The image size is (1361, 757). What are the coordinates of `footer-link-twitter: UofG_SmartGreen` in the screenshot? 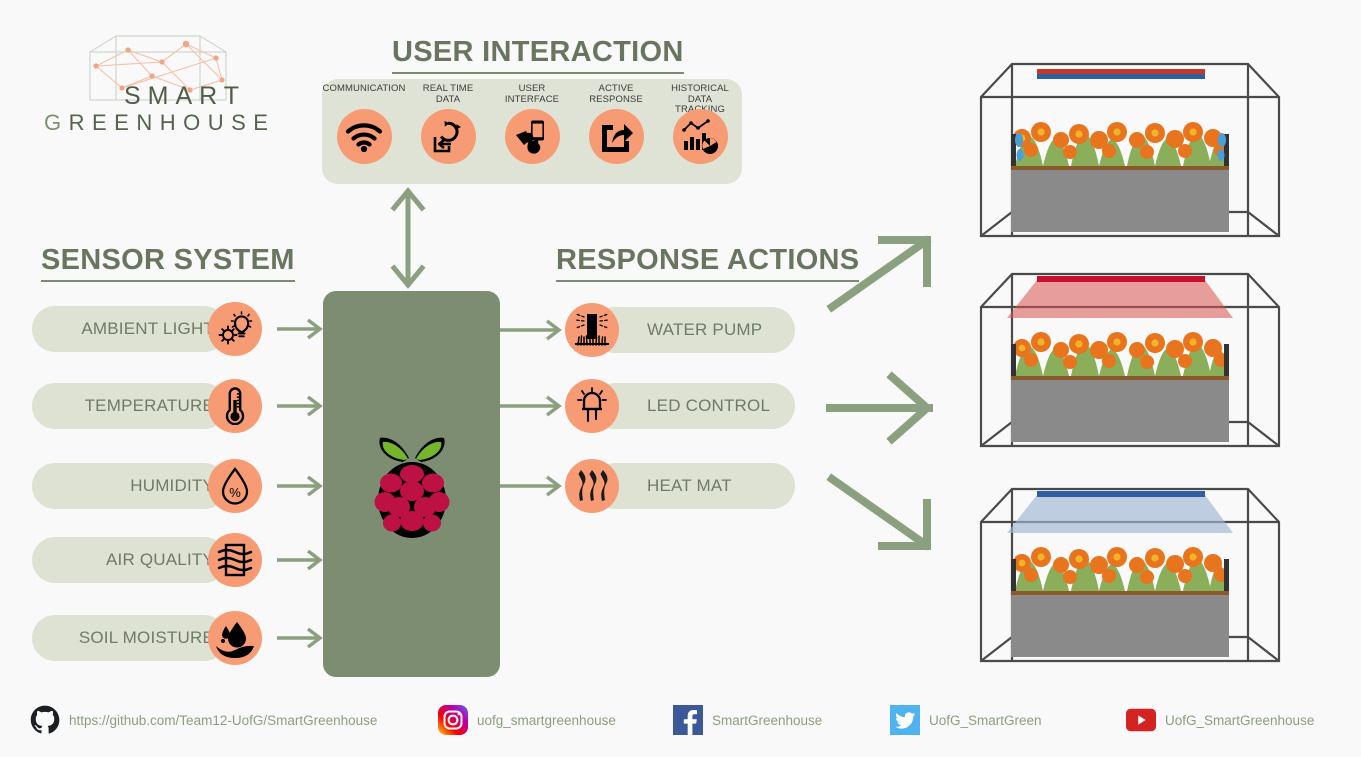 It's located at (966, 720).